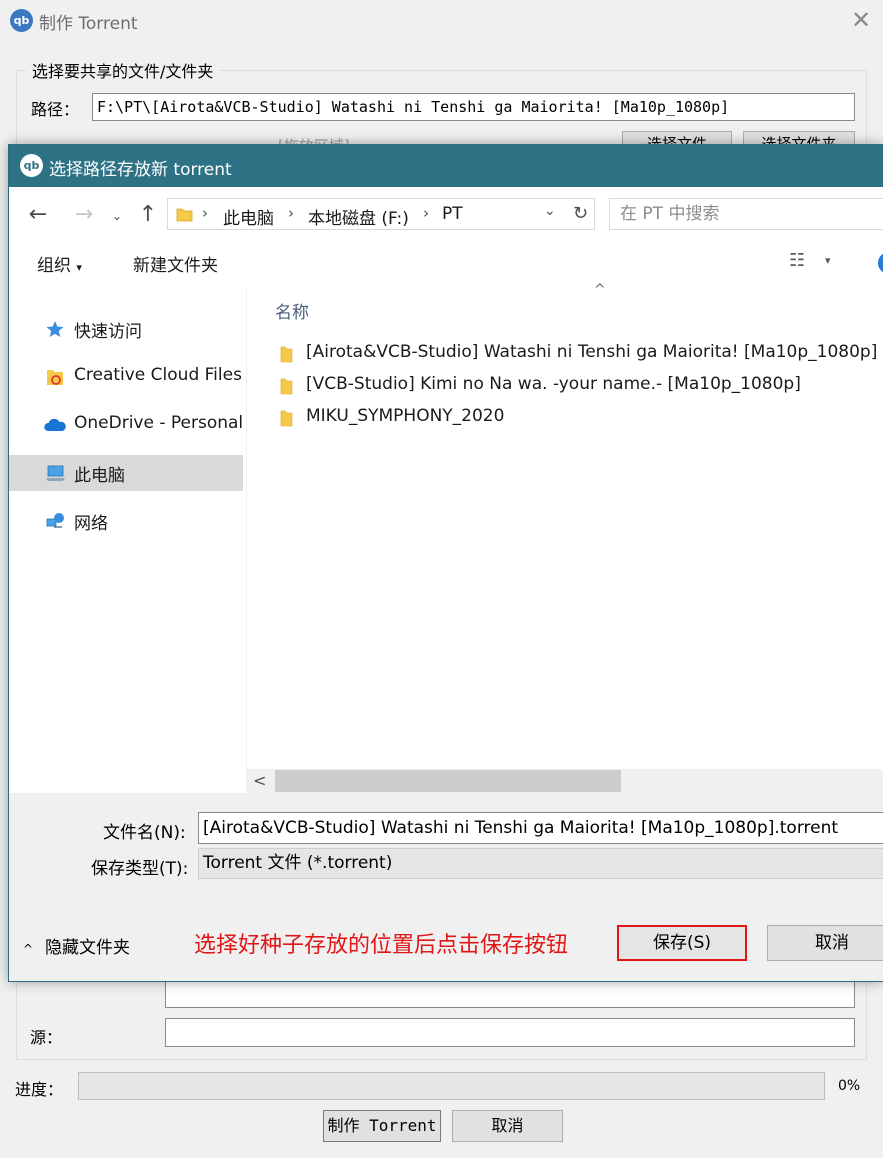 The image size is (883, 1158). I want to click on network-icon, so click(55, 520).